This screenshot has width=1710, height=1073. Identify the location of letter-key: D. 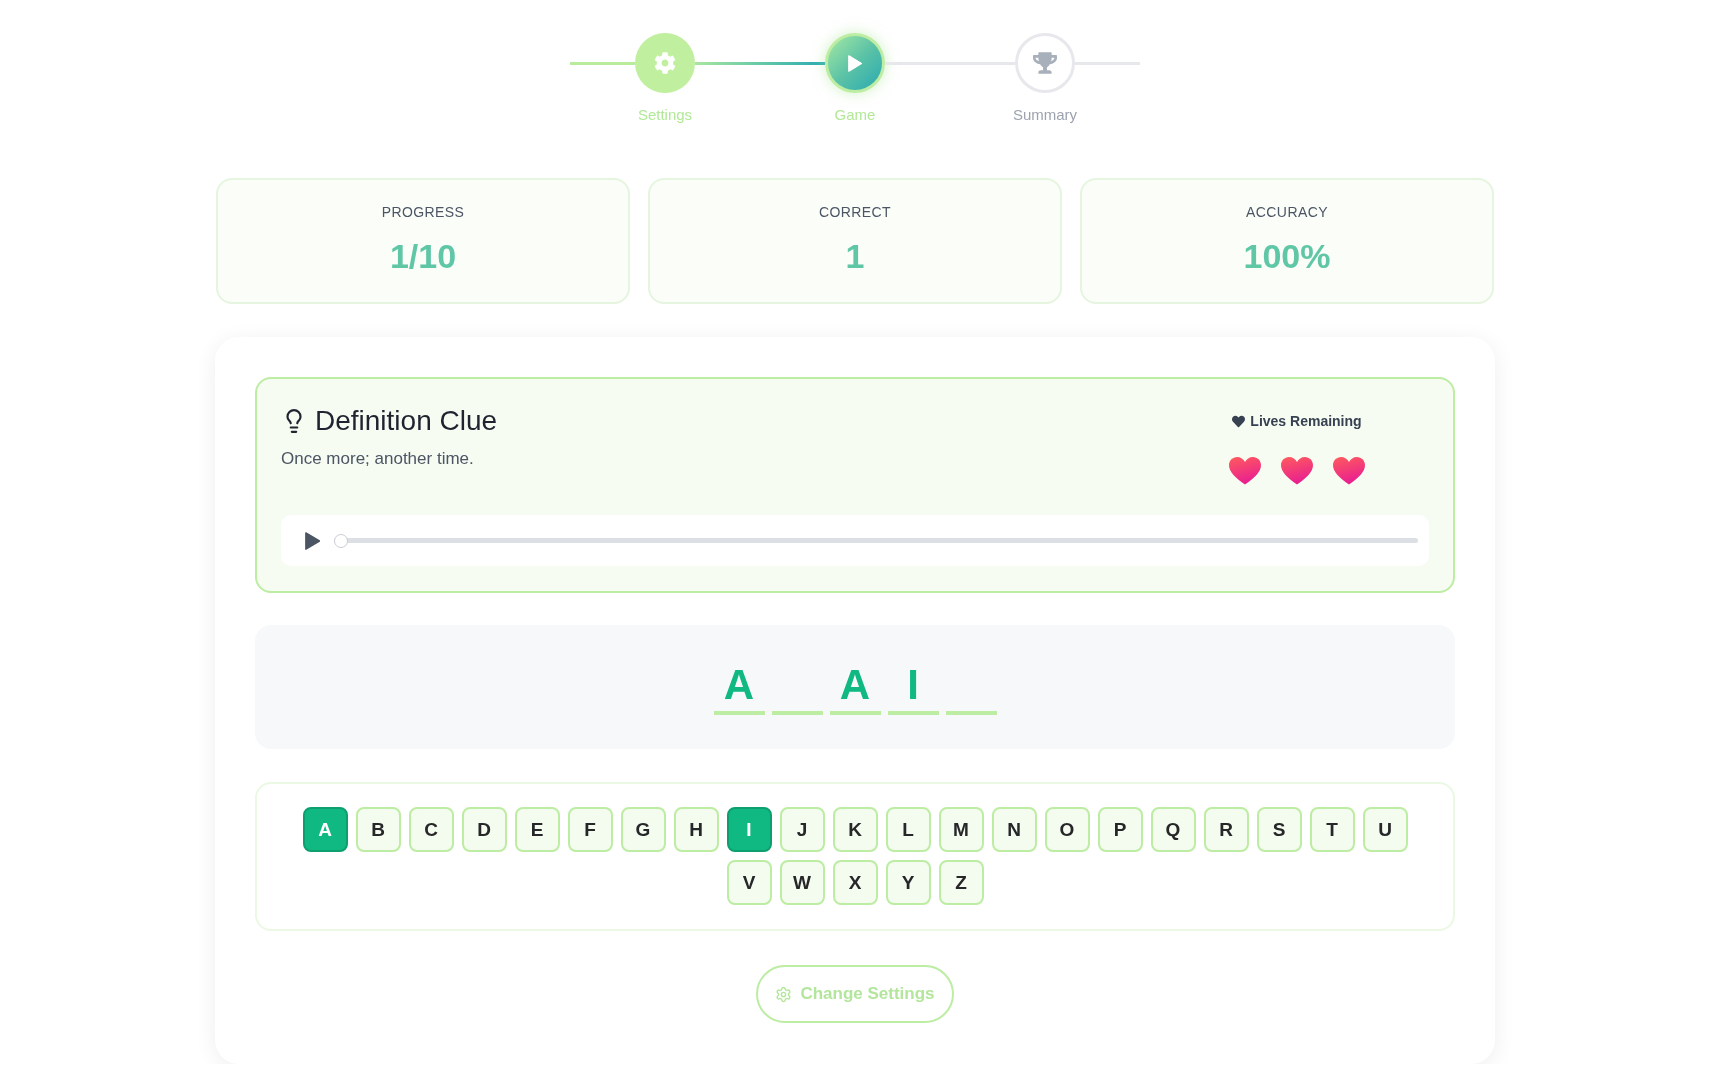
(484, 829).